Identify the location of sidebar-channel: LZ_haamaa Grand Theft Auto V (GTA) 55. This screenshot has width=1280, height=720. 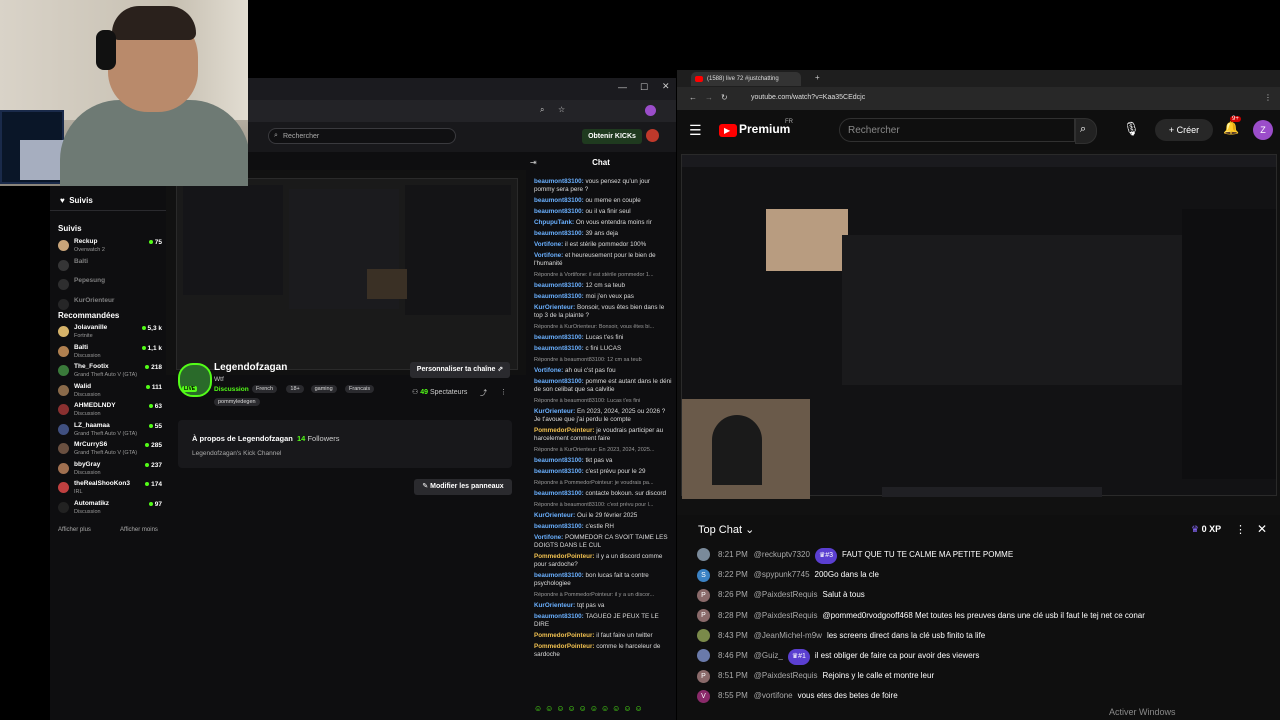
(110, 432).